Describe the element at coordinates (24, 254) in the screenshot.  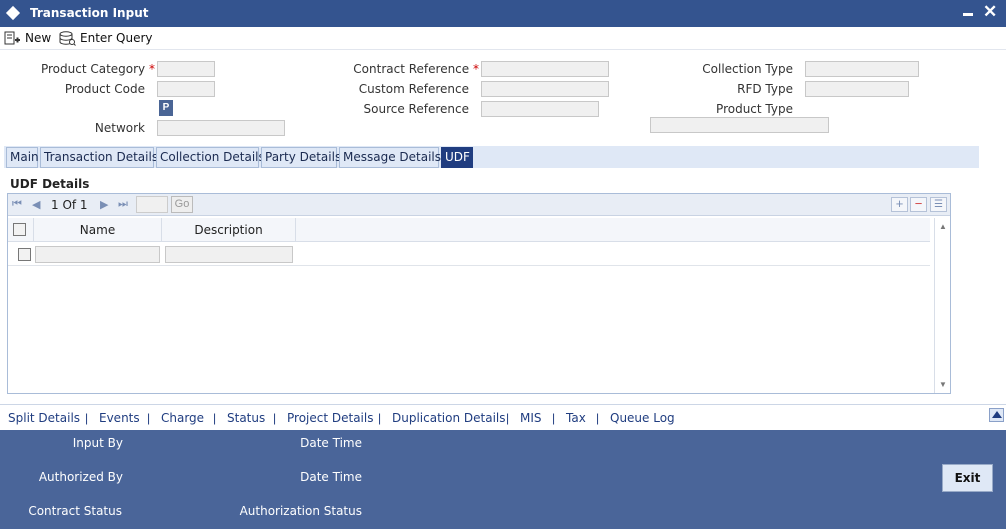
I see `row-checkbox` at that location.